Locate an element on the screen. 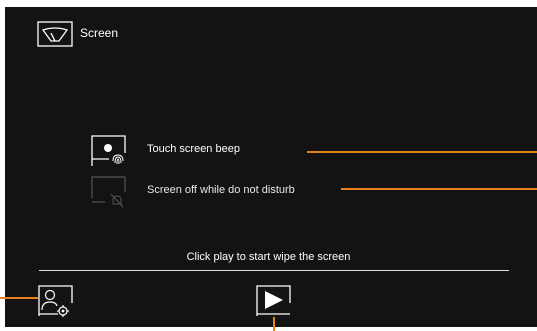  screen-off-dnd-label: Screen off while do not disturb is located at coordinates (221, 190).